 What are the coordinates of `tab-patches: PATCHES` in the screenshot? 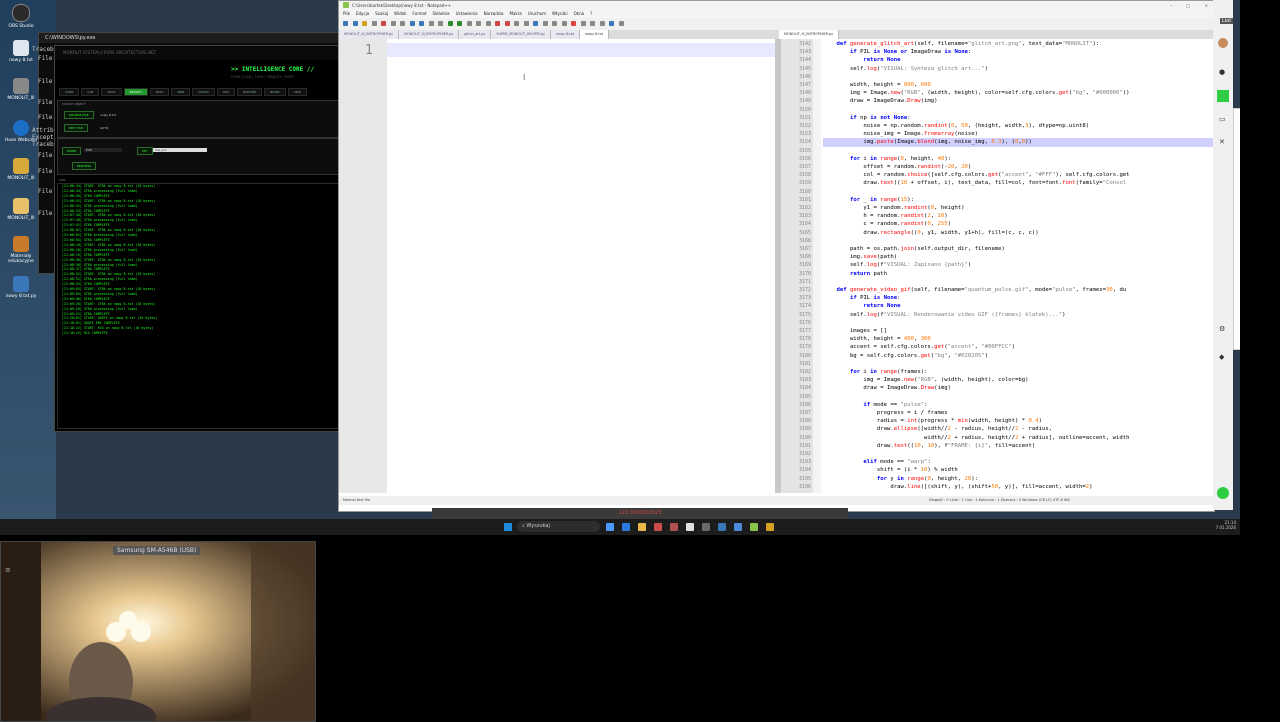 It's located at (250, 92).